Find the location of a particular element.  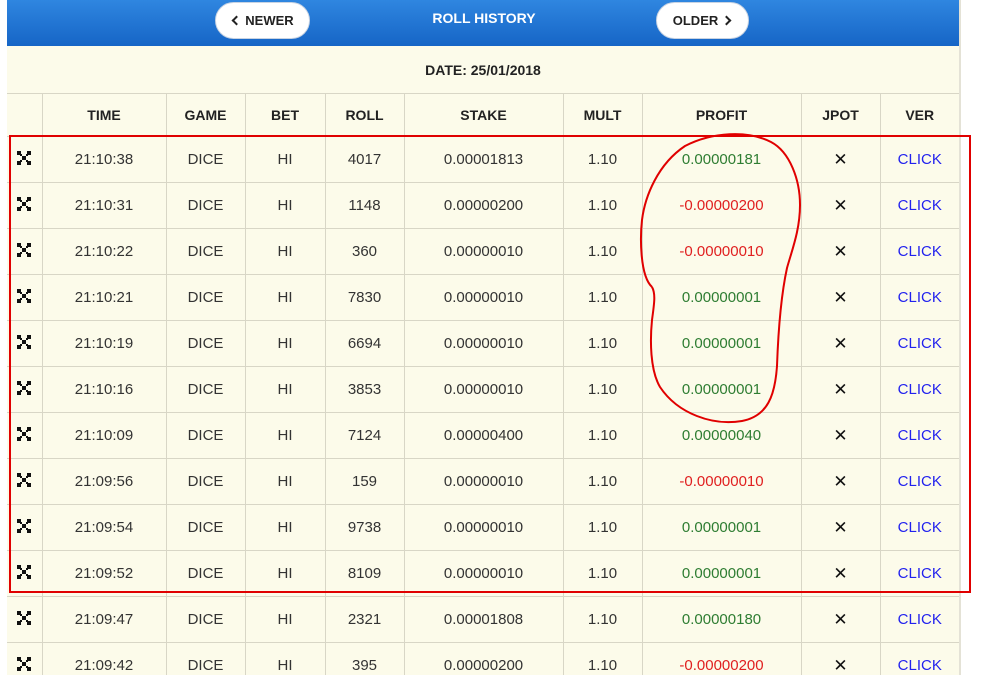

stake-cell: 0.00001813 is located at coordinates (483, 159).